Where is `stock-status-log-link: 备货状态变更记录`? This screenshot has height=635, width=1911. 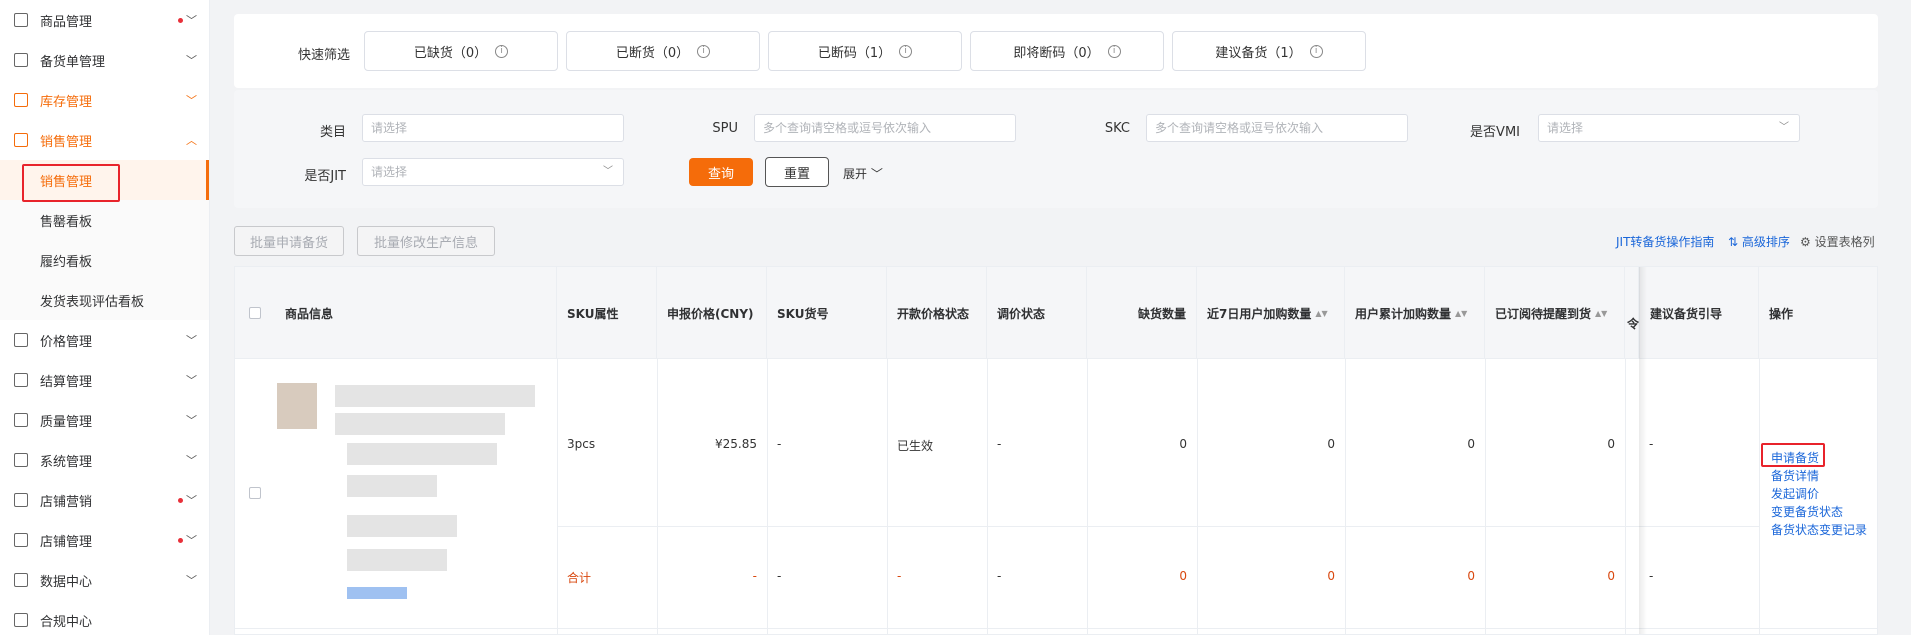
stock-status-log-link: 备货状态变更记录 is located at coordinates (1819, 529).